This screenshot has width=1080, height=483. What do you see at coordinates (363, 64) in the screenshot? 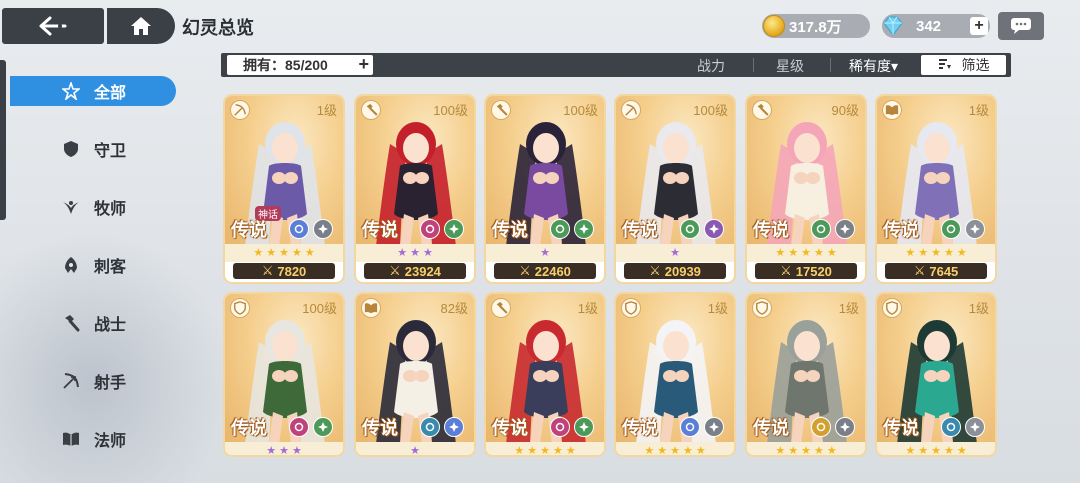
I see `expand-capacity-button: +` at bounding box center [363, 64].